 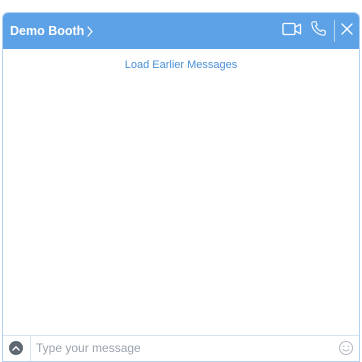 I want to click on chat-header: Demo Booth, so click(x=181, y=31).